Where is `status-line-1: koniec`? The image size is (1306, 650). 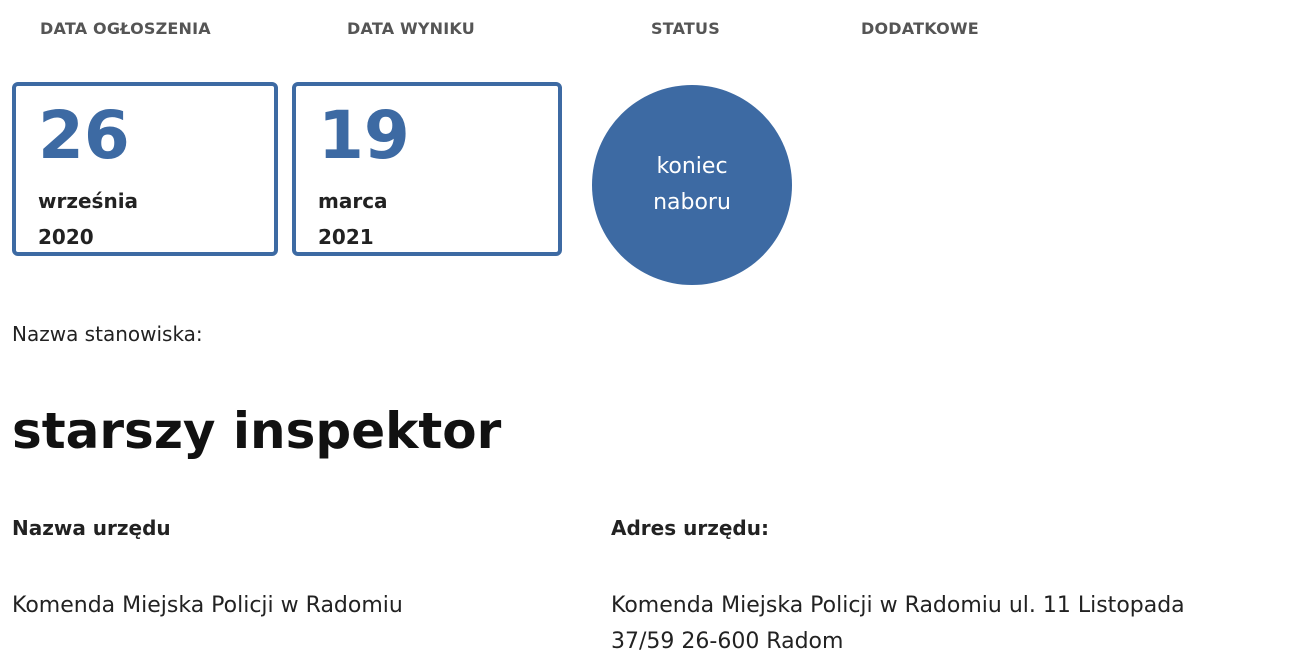 status-line-1: koniec is located at coordinates (692, 166).